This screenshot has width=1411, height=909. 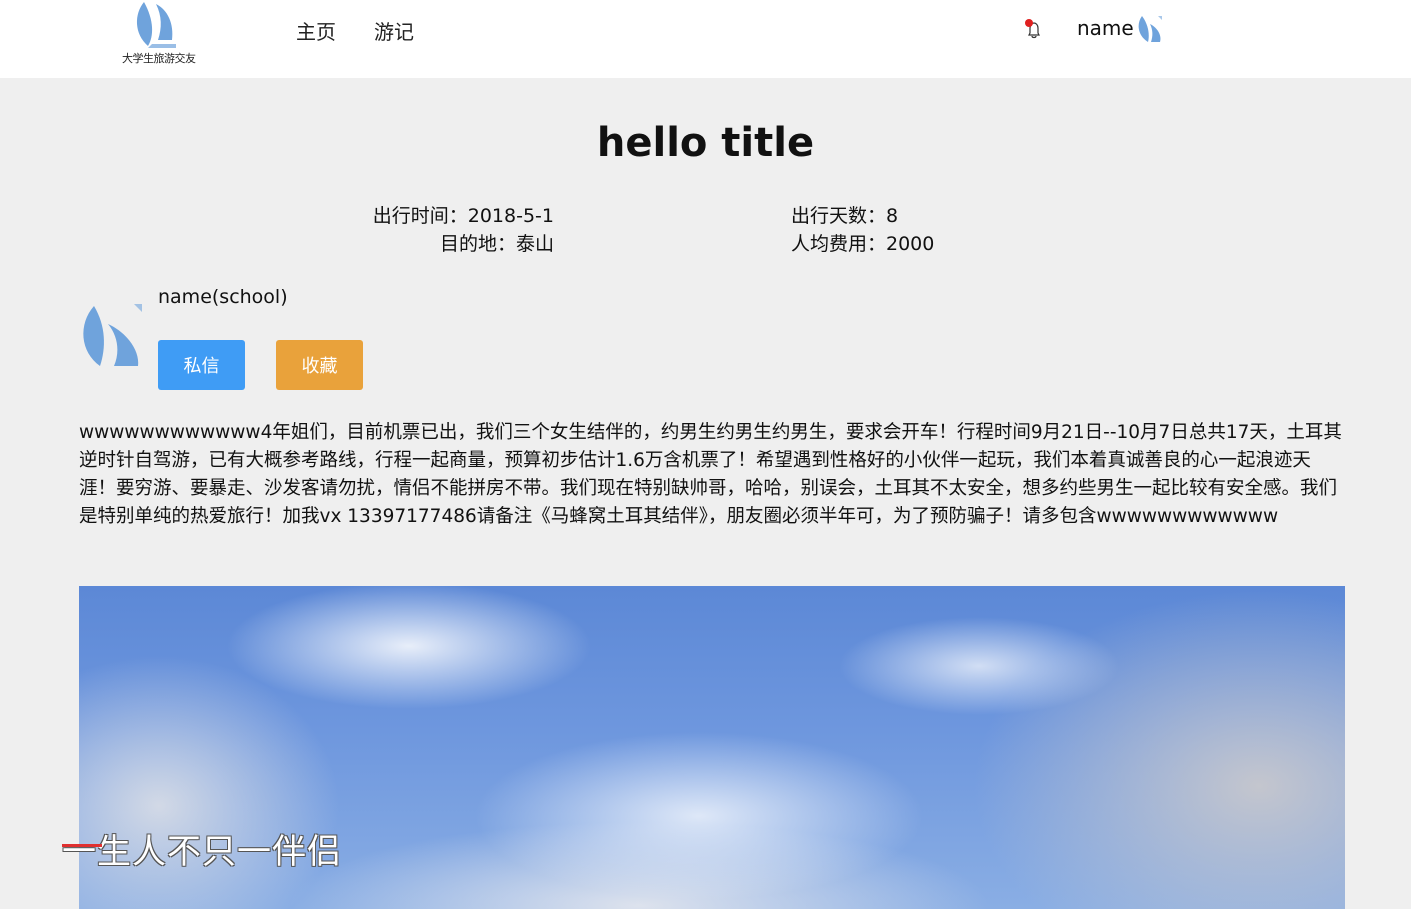 What do you see at coordinates (201, 365) in the screenshot?
I see `private-message-button: 私信` at bounding box center [201, 365].